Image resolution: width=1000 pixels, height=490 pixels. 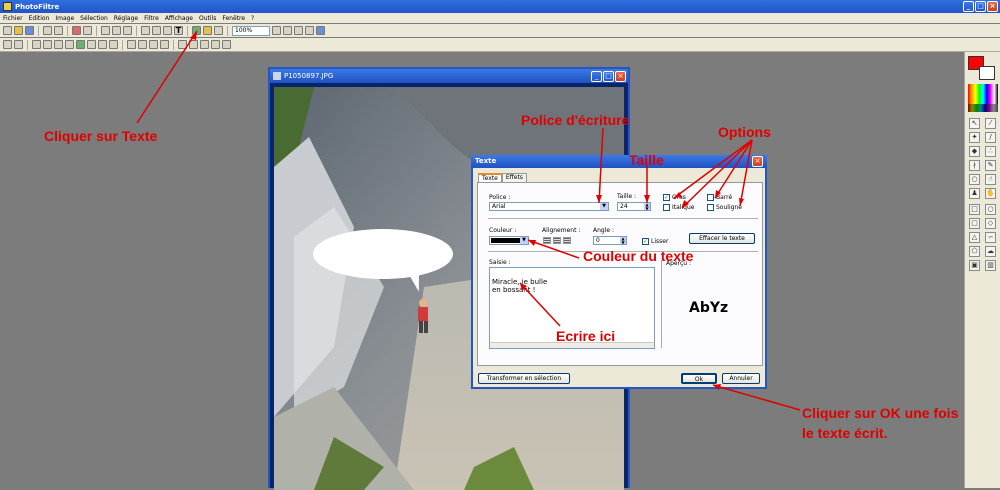 I want to click on diamond-select-icon: ◇, so click(x=990, y=223).